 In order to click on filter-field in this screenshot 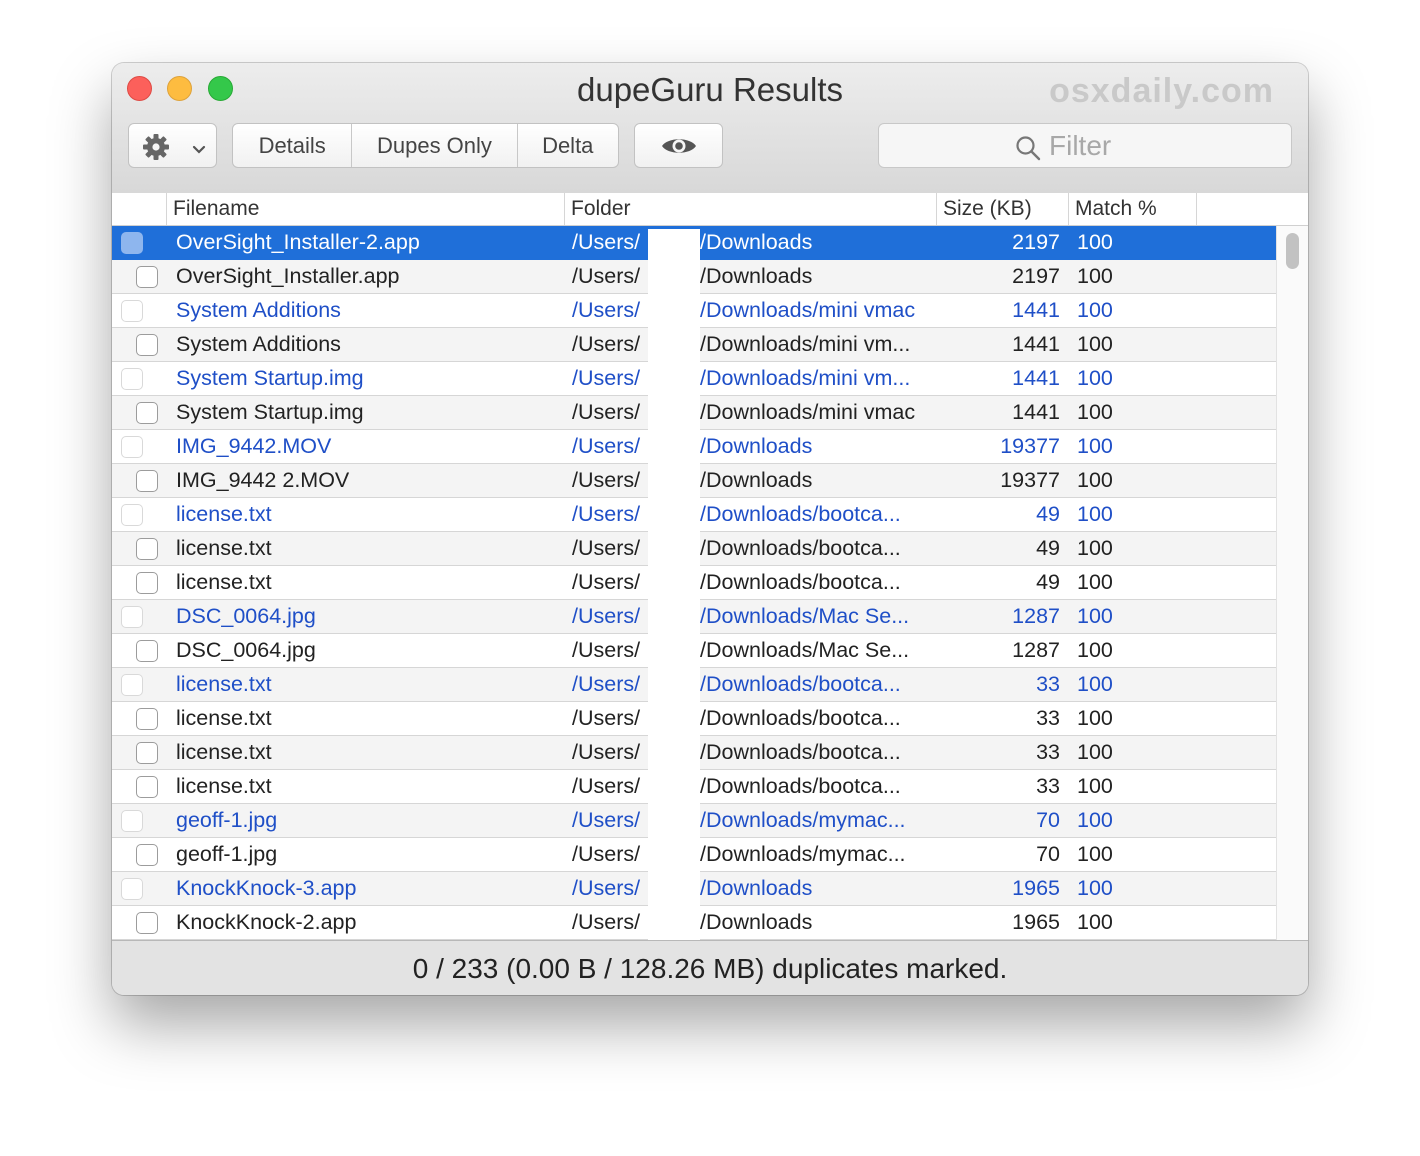, I will do `click(1085, 145)`.